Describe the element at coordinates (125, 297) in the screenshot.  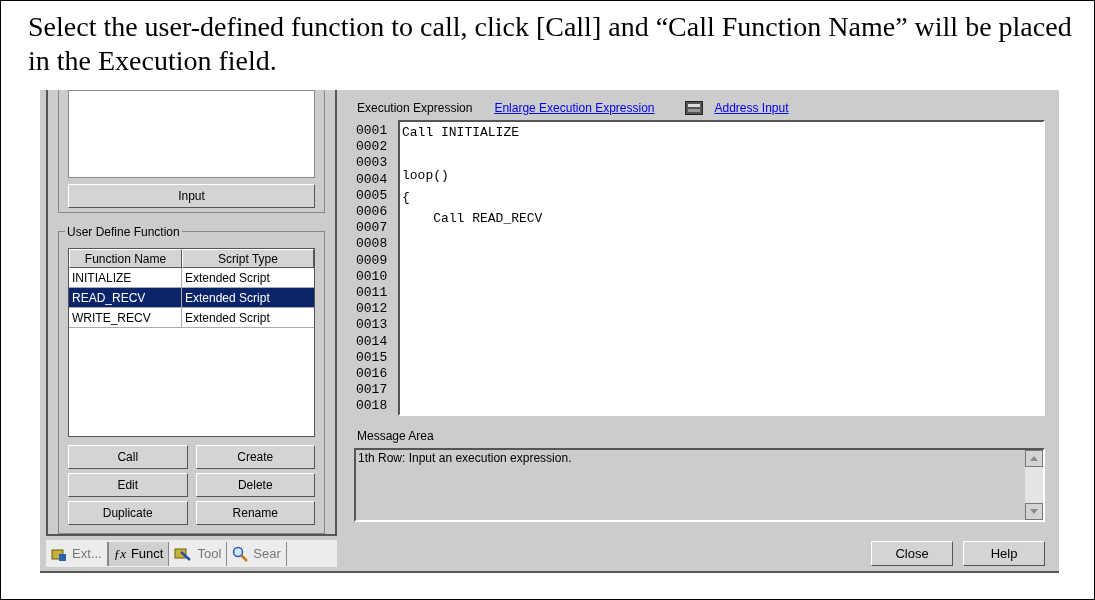
I see `table-cell: READ_RECV` at that location.